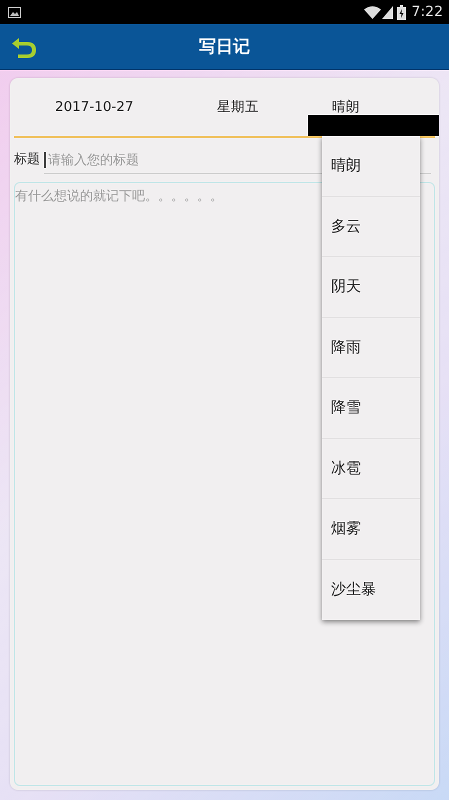  Describe the element at coordinates (224, 47) in the screenshot. I see `screen-title: 写日记` at that location.